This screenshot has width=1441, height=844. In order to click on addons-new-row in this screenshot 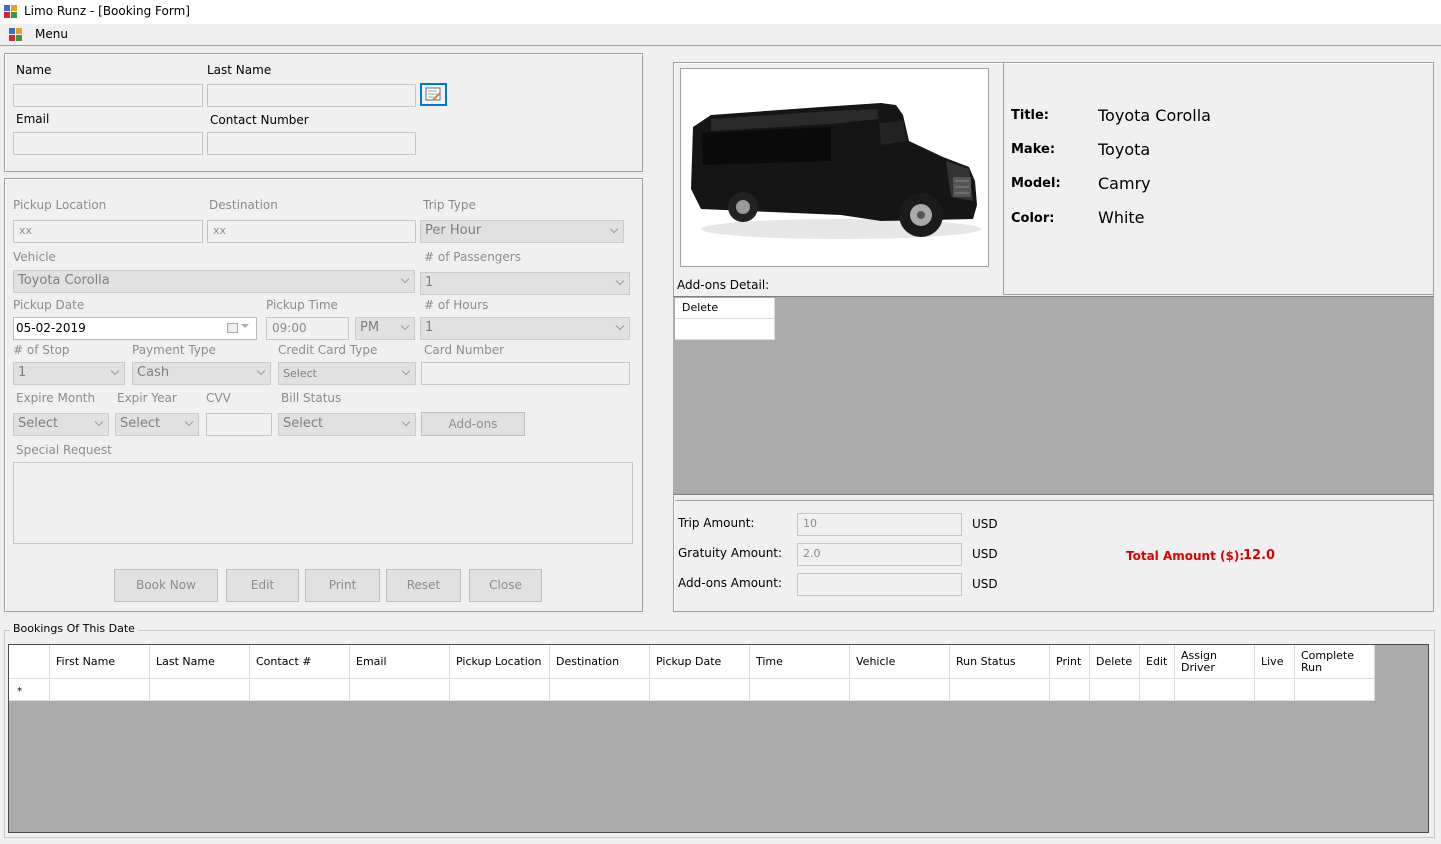, I will do `click(725, 329)`.